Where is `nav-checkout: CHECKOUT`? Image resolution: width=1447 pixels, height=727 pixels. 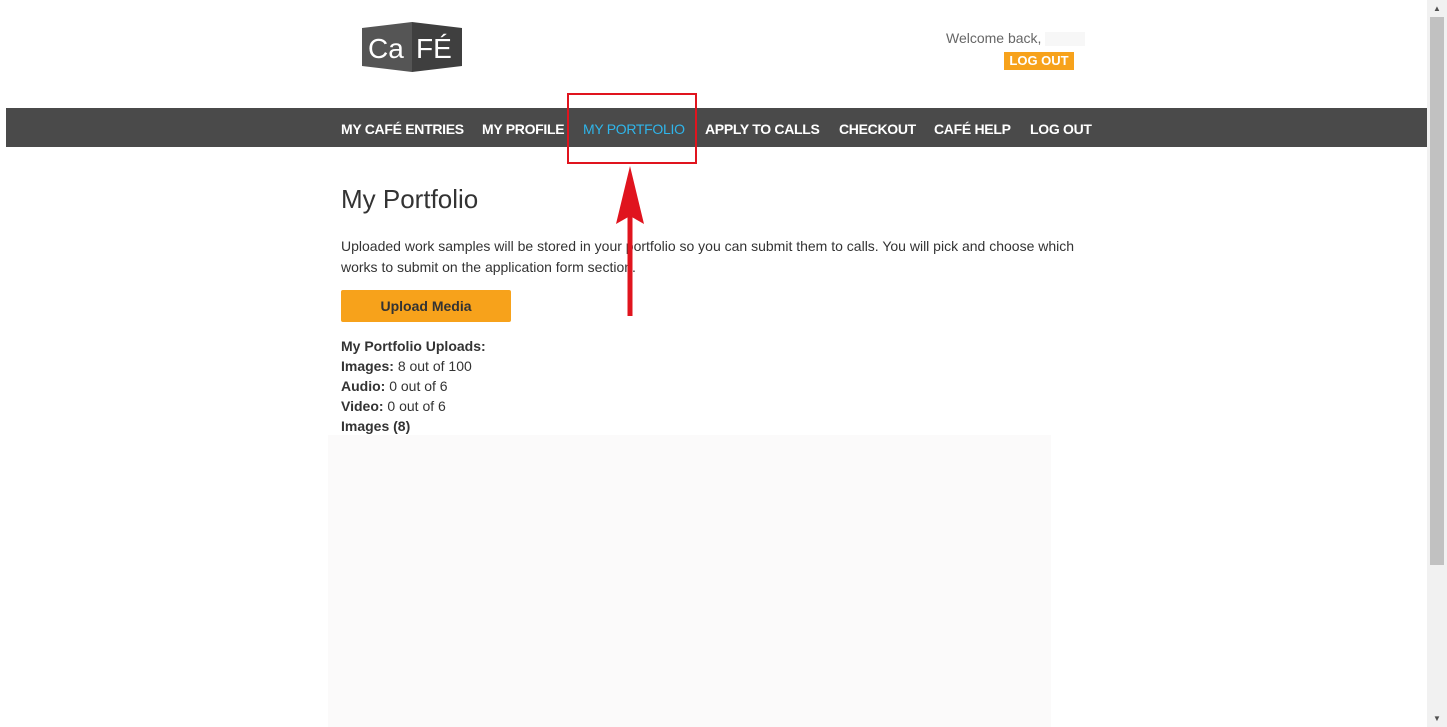
nav-checkout: CHECKOUT is located at coordinates (877, 127).